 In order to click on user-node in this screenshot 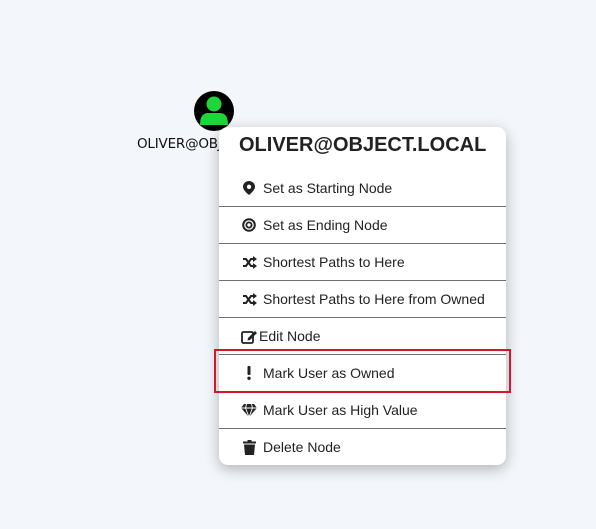, I will do `click(214, 111)`.